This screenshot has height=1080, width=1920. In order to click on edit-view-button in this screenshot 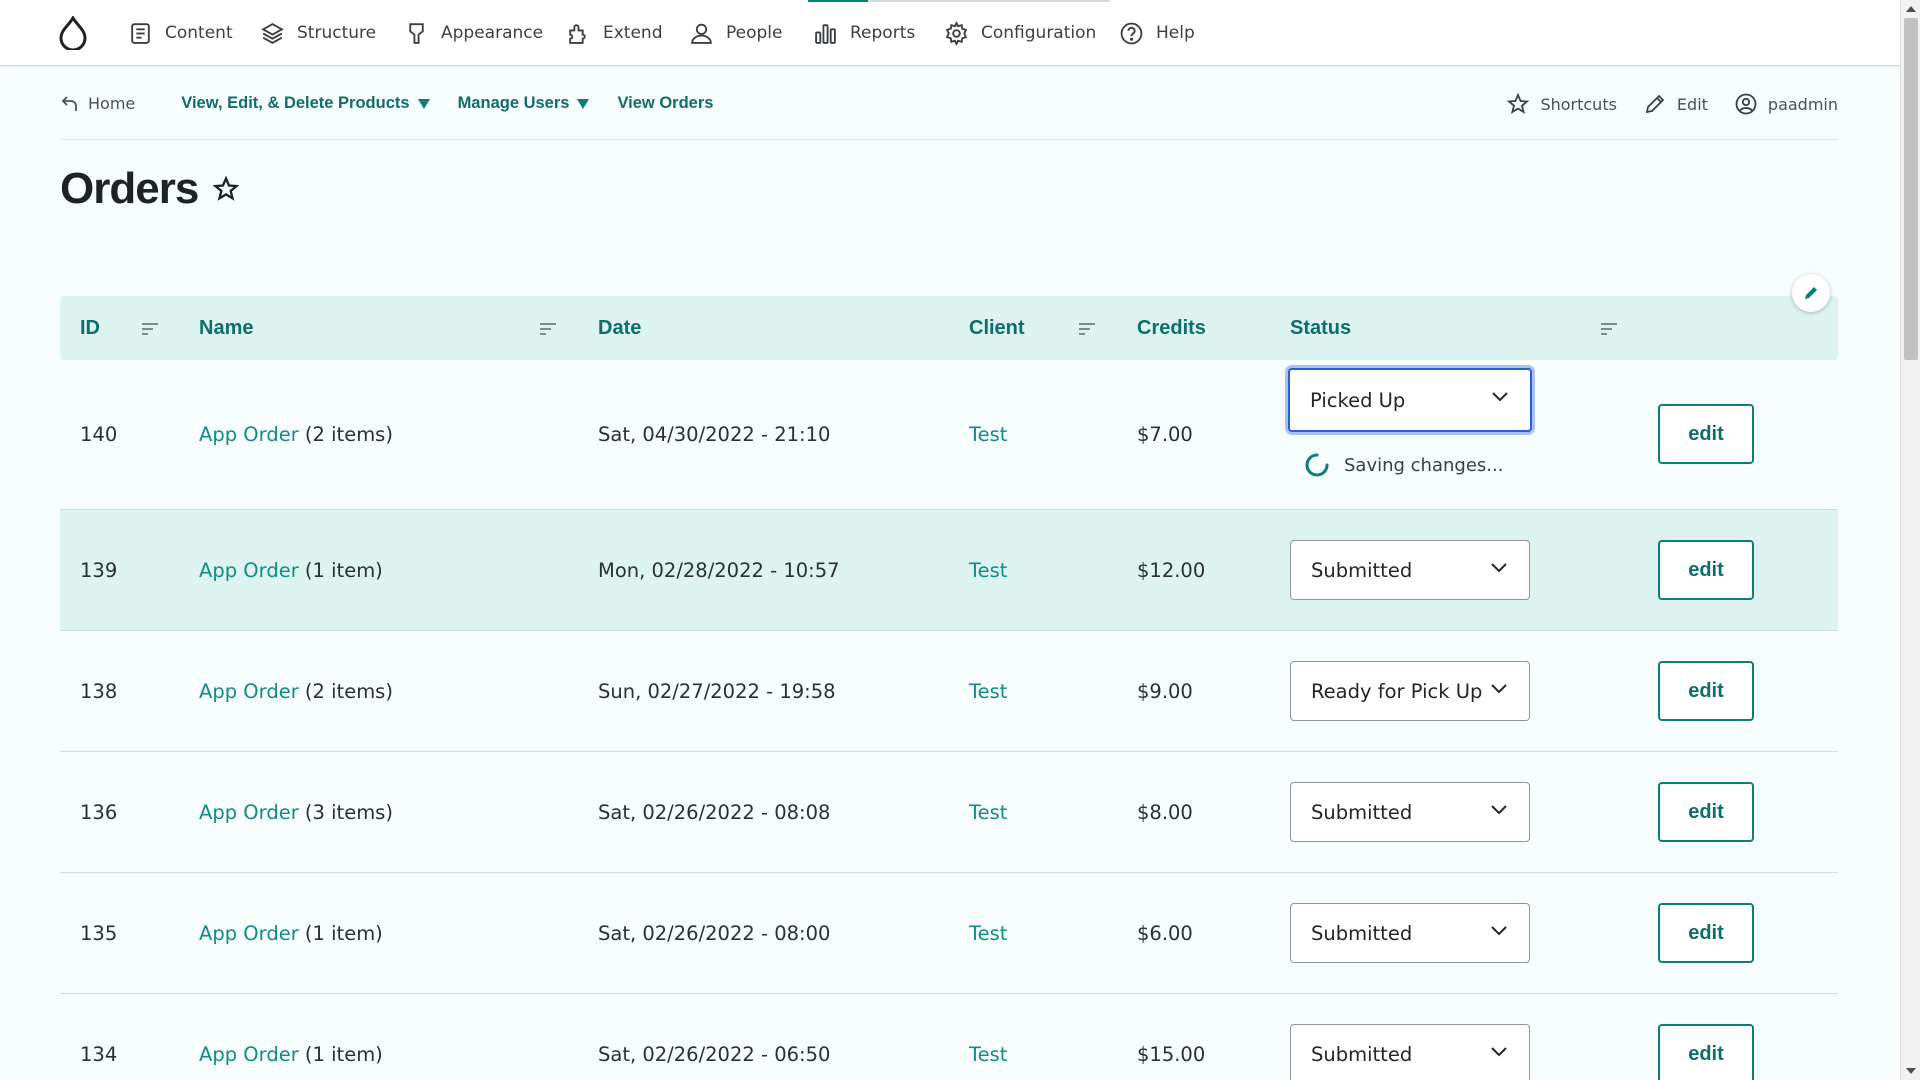, I will do `click(1811, 293)`.